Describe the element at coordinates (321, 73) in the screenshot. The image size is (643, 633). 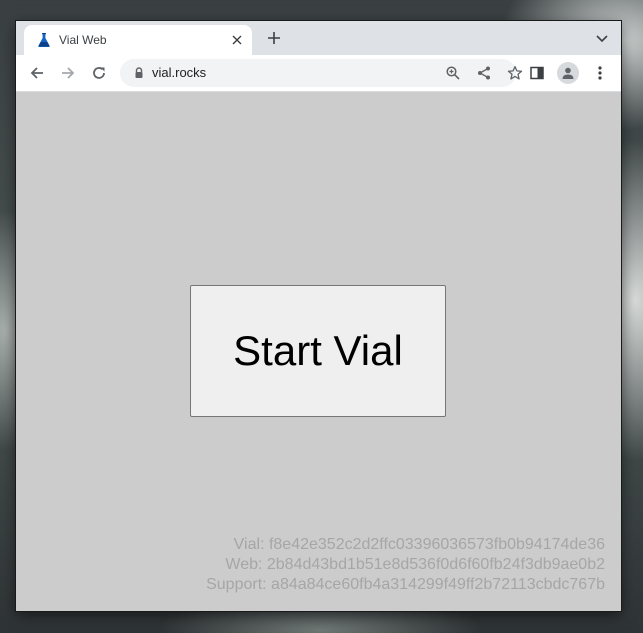
I see `address-bar: vial.rocks` at that location.